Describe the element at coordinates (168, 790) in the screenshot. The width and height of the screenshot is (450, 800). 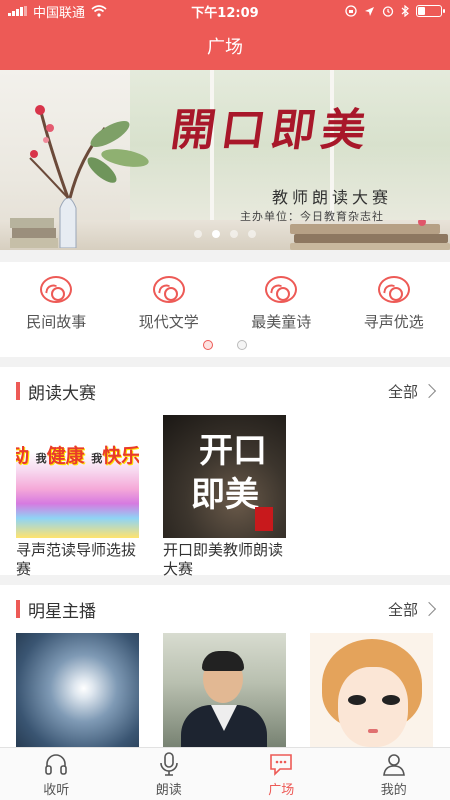
I see `tab-label: 朗读` at that location.